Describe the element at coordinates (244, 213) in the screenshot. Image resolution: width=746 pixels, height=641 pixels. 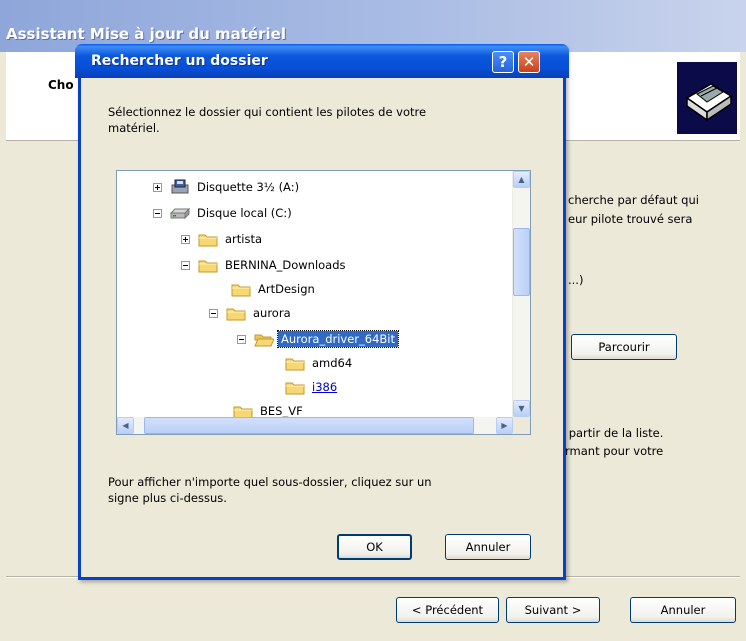
I see `tree-item-label: Disque local (C:)` at that location.